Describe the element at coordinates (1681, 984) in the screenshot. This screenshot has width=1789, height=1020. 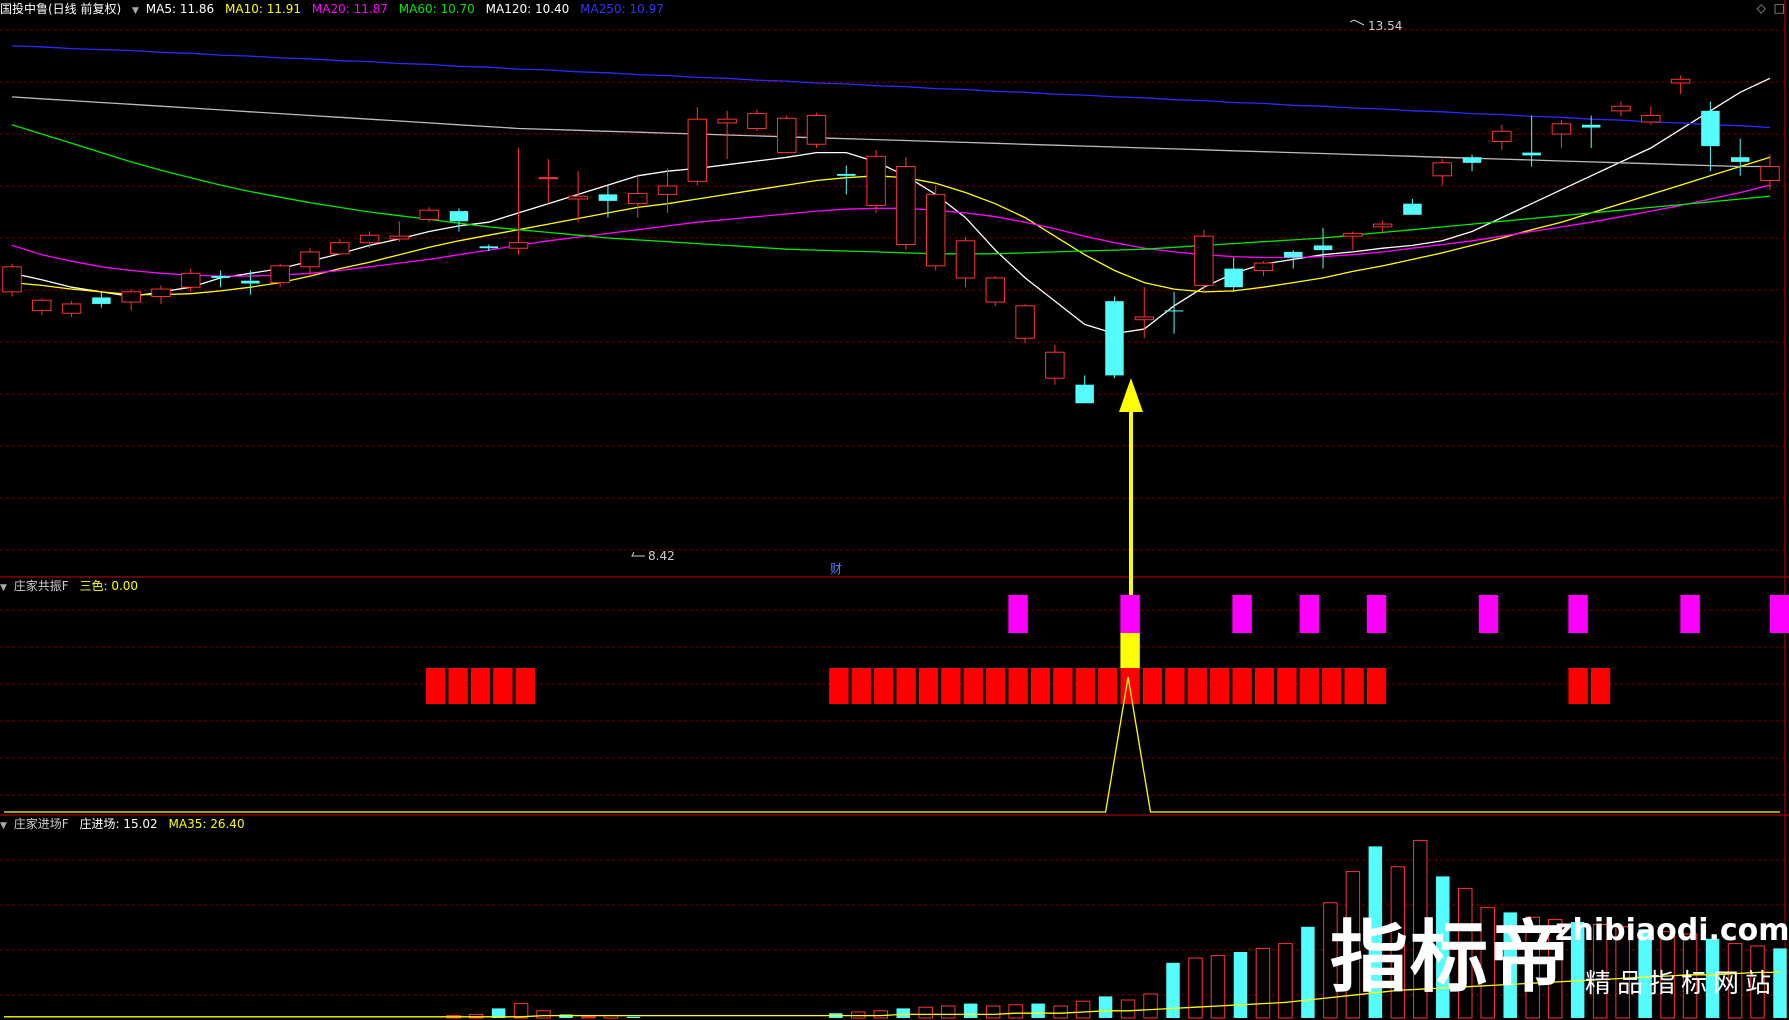
I see `watermark-sub: 精品指标网站` at that location.